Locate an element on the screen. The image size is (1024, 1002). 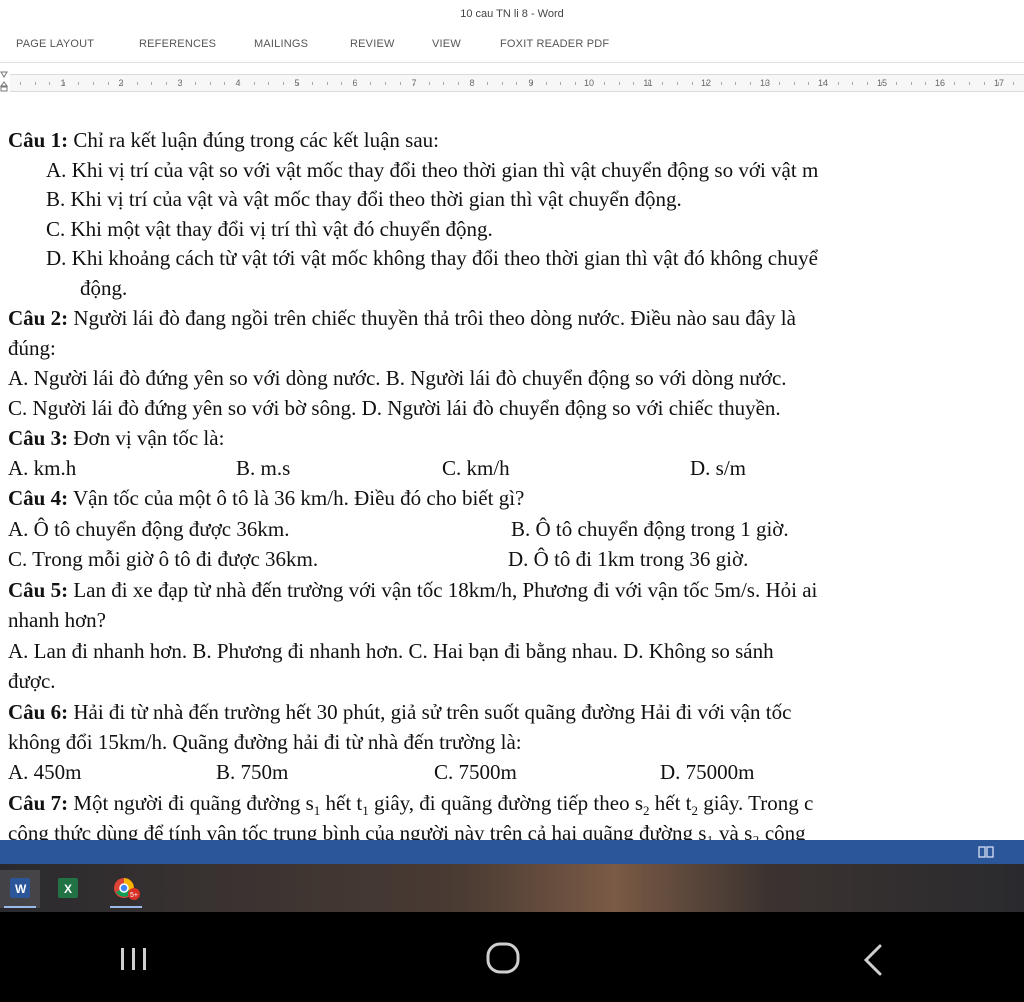
question-3-option-b: B. m.s is located at coordinates (263, 468).